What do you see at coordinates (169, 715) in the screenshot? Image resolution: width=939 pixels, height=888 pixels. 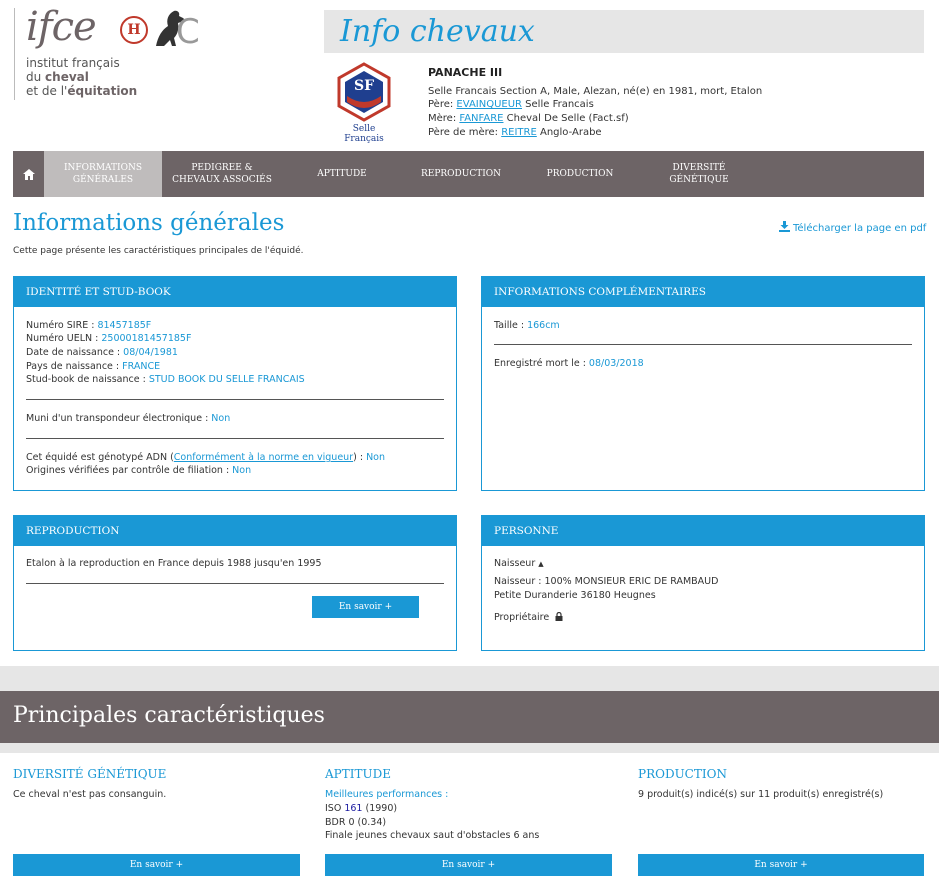 I see `main-features-title: Principales caractéristiques` at bounding box center [169, 715].